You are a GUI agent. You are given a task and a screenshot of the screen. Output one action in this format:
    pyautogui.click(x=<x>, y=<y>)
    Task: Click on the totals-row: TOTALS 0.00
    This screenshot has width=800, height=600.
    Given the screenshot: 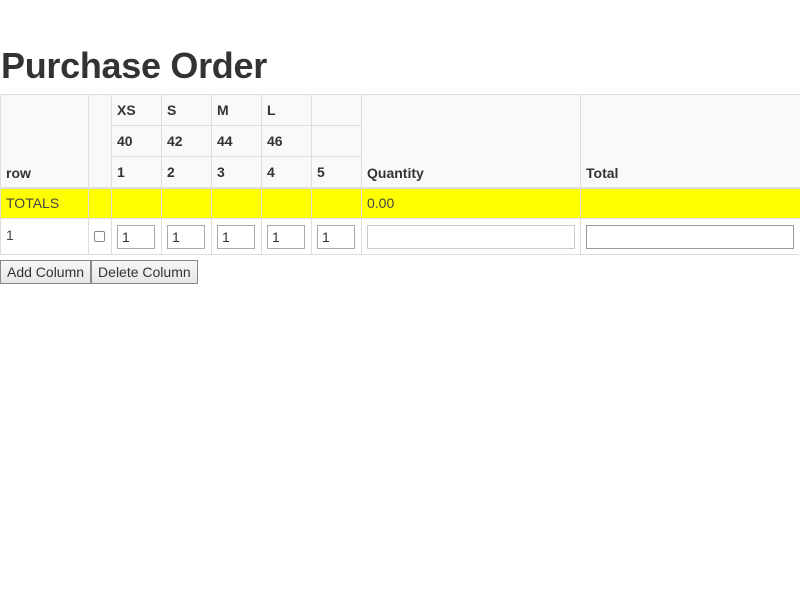 What is the action you would take?
    pyautogui.click(x=400, y=202)
    